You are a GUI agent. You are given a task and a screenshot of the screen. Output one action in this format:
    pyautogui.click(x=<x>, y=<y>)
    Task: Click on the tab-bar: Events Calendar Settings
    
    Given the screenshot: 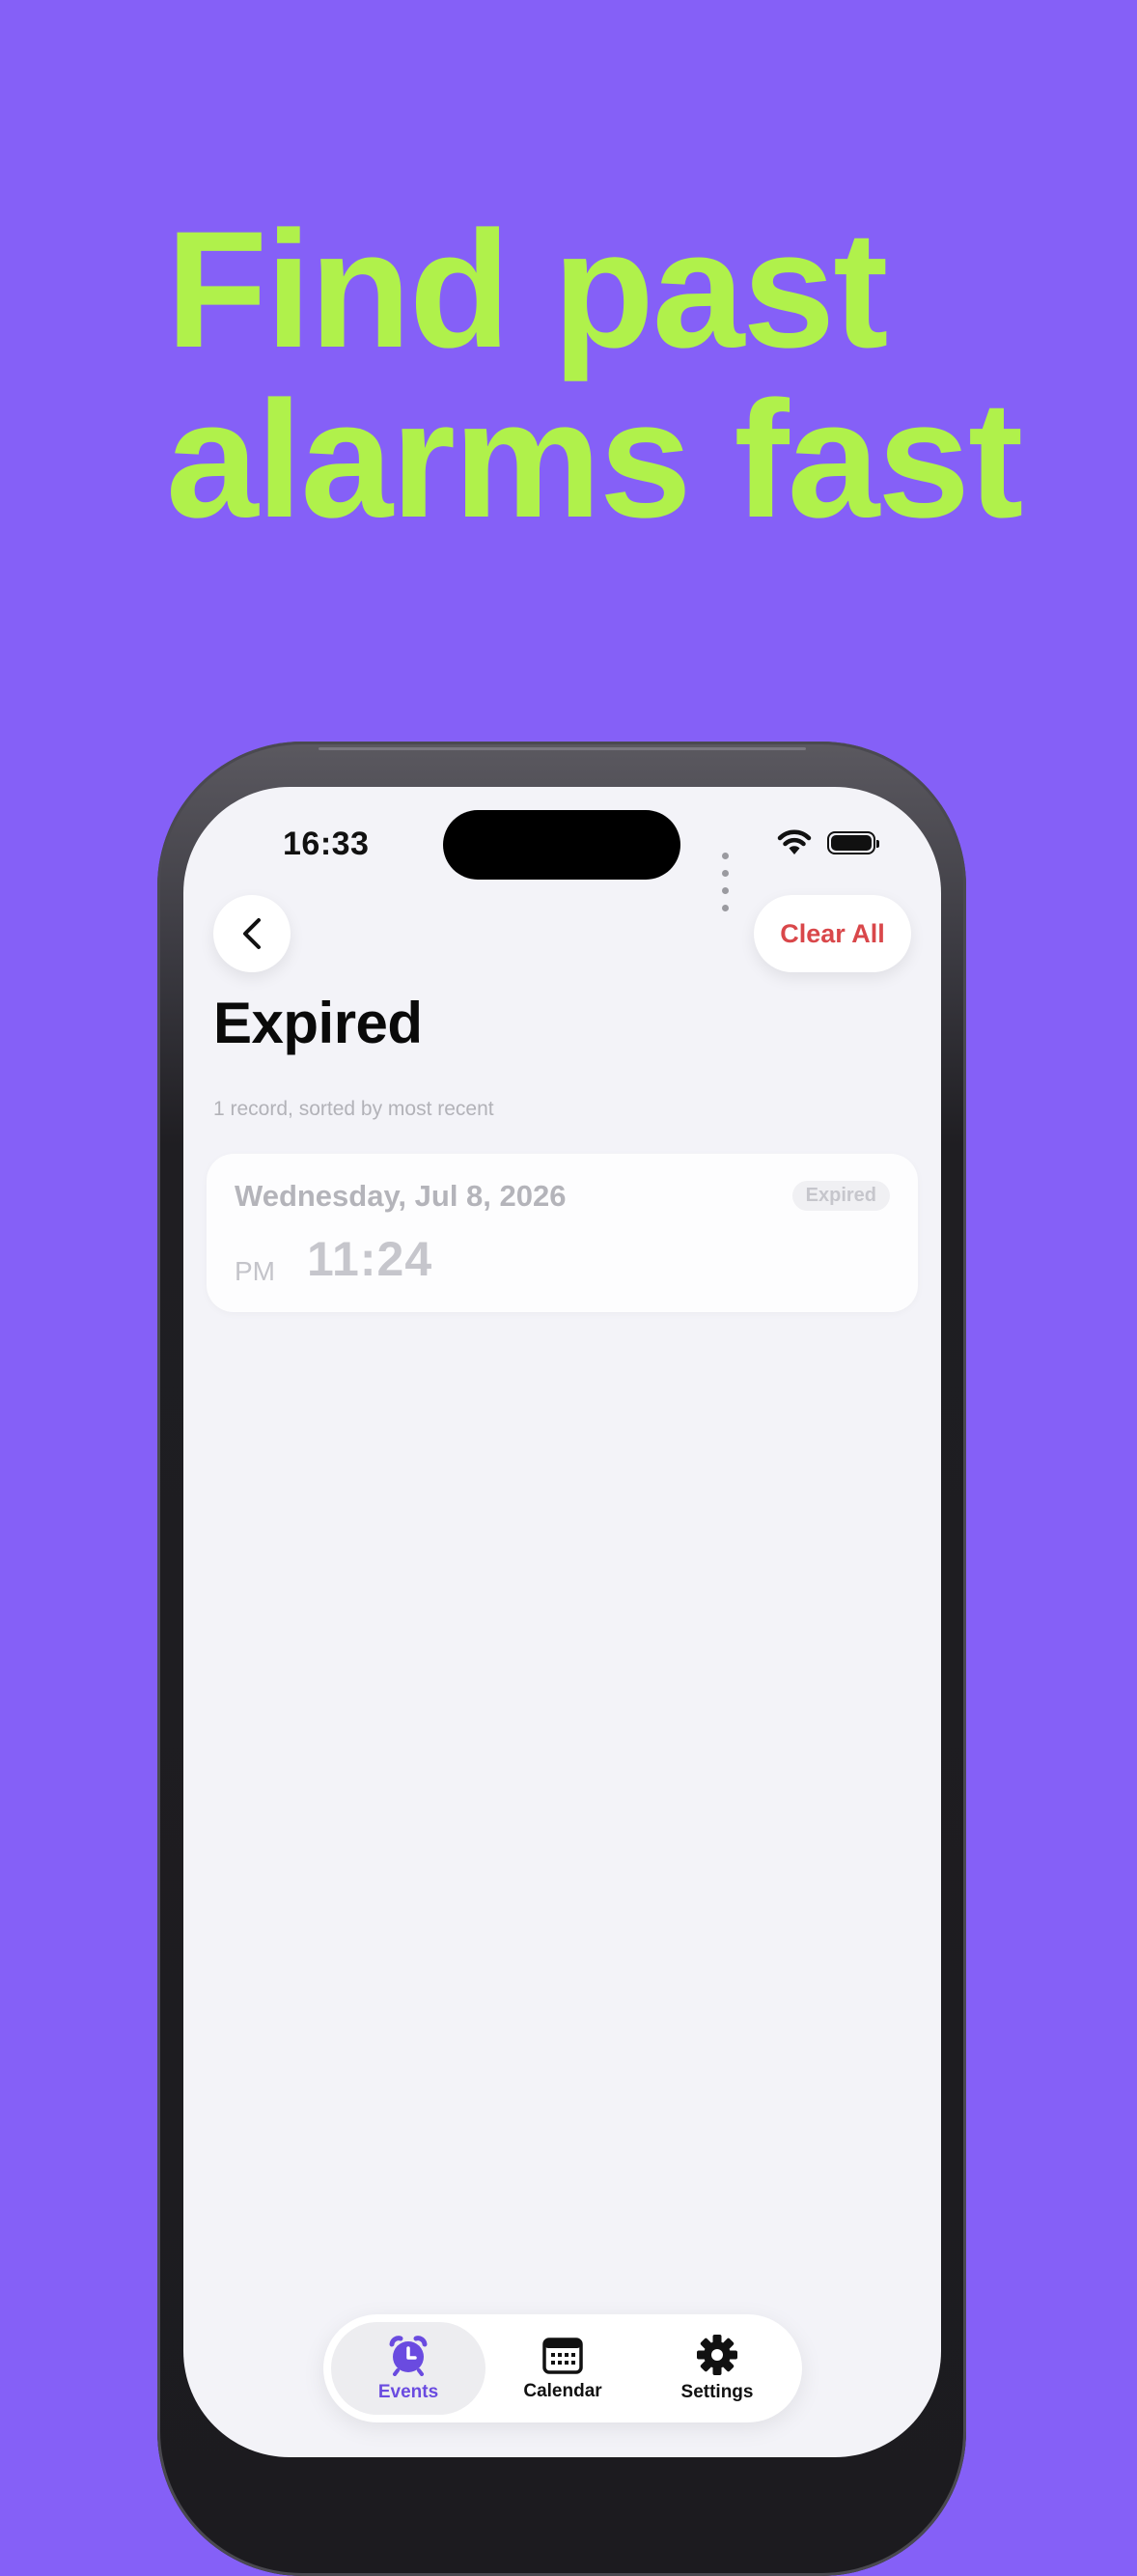 What is the action you would take?
    pyautogui.click(x=562, y=2368)
    